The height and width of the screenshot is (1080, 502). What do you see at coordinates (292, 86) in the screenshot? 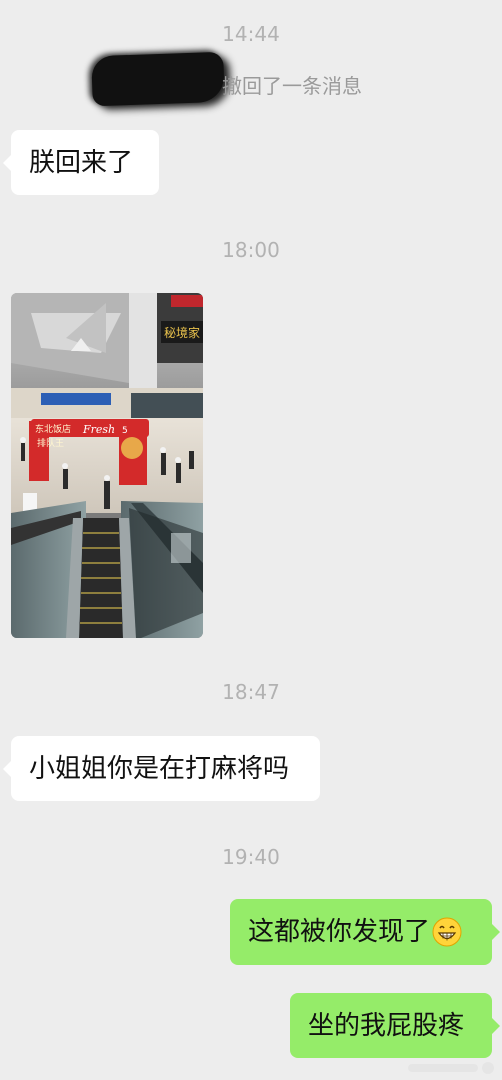
I see `recall-notice-text: 撤回了一条消息` at bounding box center [292, 86].